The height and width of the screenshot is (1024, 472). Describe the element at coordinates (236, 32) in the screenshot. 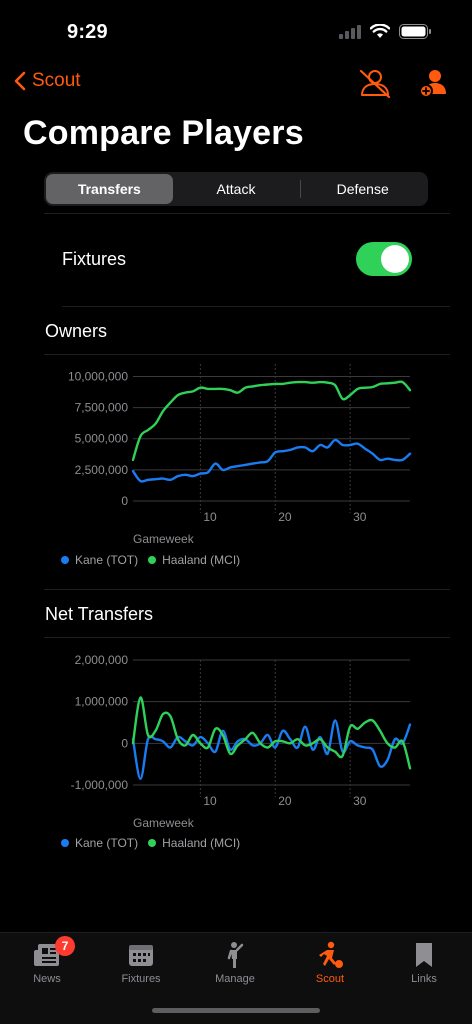

I see `status-bar: 9:29` at that location.